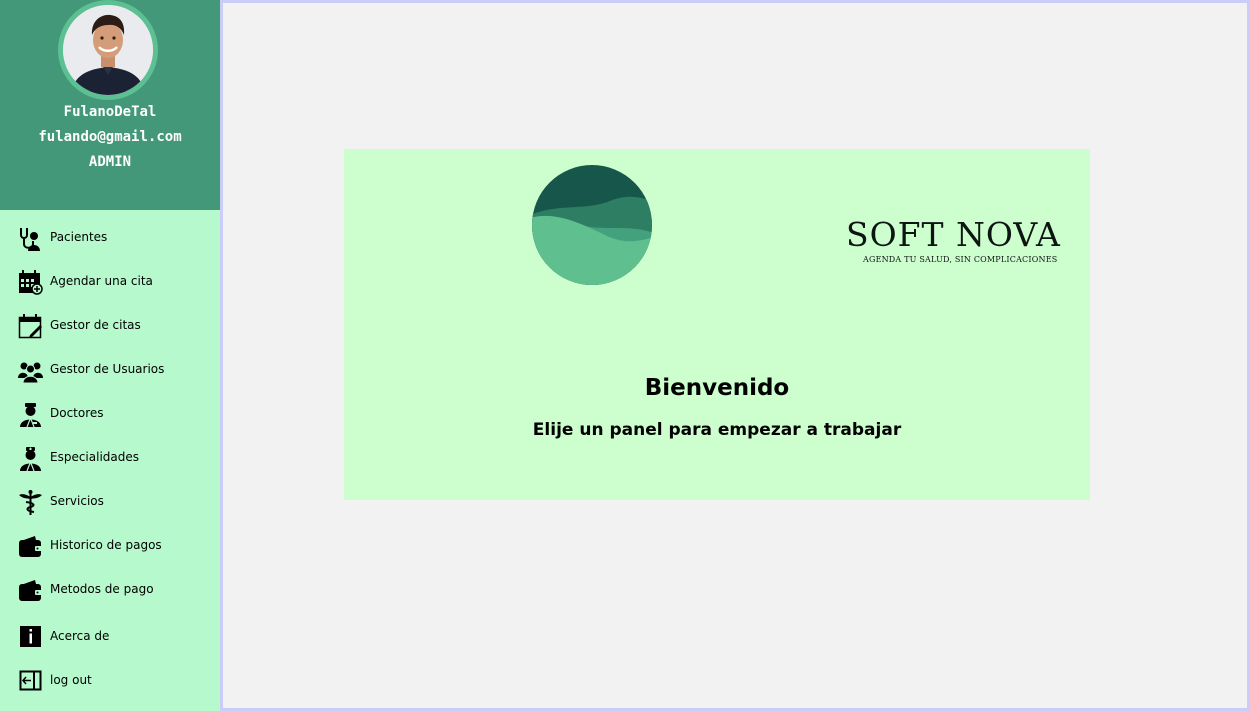  I want to click on nav-item-gestor-citas: Gestor de citas, so click(118, 326).